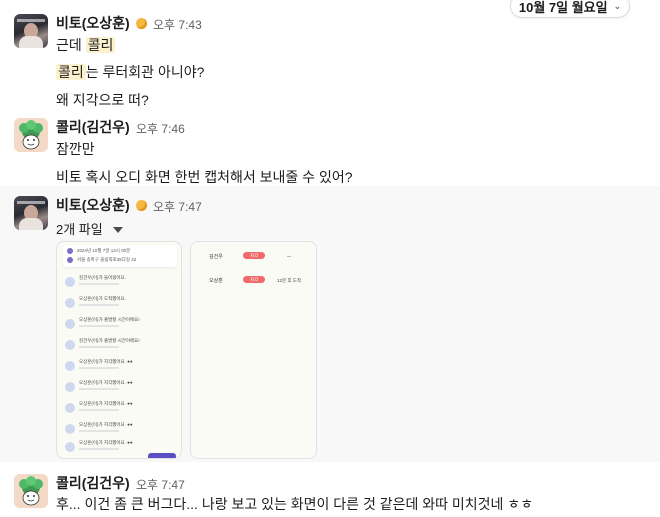 This screenshot has height=517, width=660. I want to click on screenshot-text: 2024년 10월 7일 13시 00분, so click(104, 250).